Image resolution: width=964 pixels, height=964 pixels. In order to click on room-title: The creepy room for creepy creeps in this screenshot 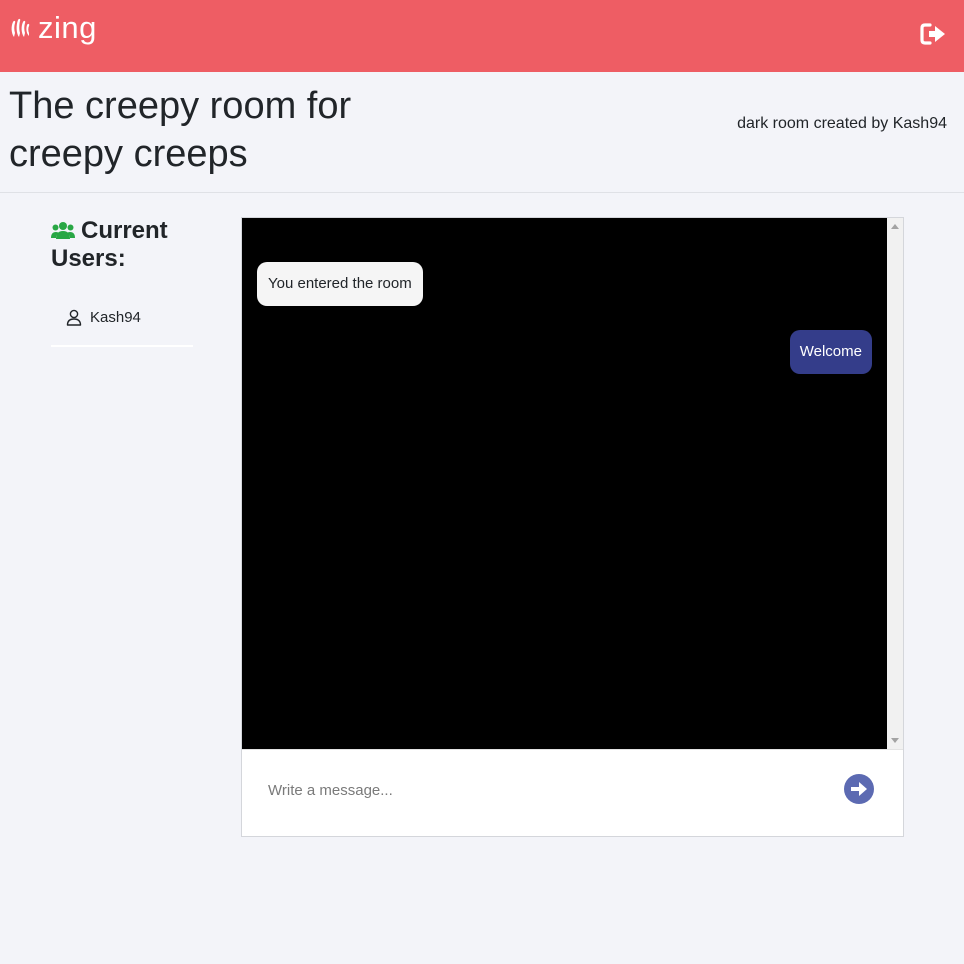, I will do `click(180, 130)`.